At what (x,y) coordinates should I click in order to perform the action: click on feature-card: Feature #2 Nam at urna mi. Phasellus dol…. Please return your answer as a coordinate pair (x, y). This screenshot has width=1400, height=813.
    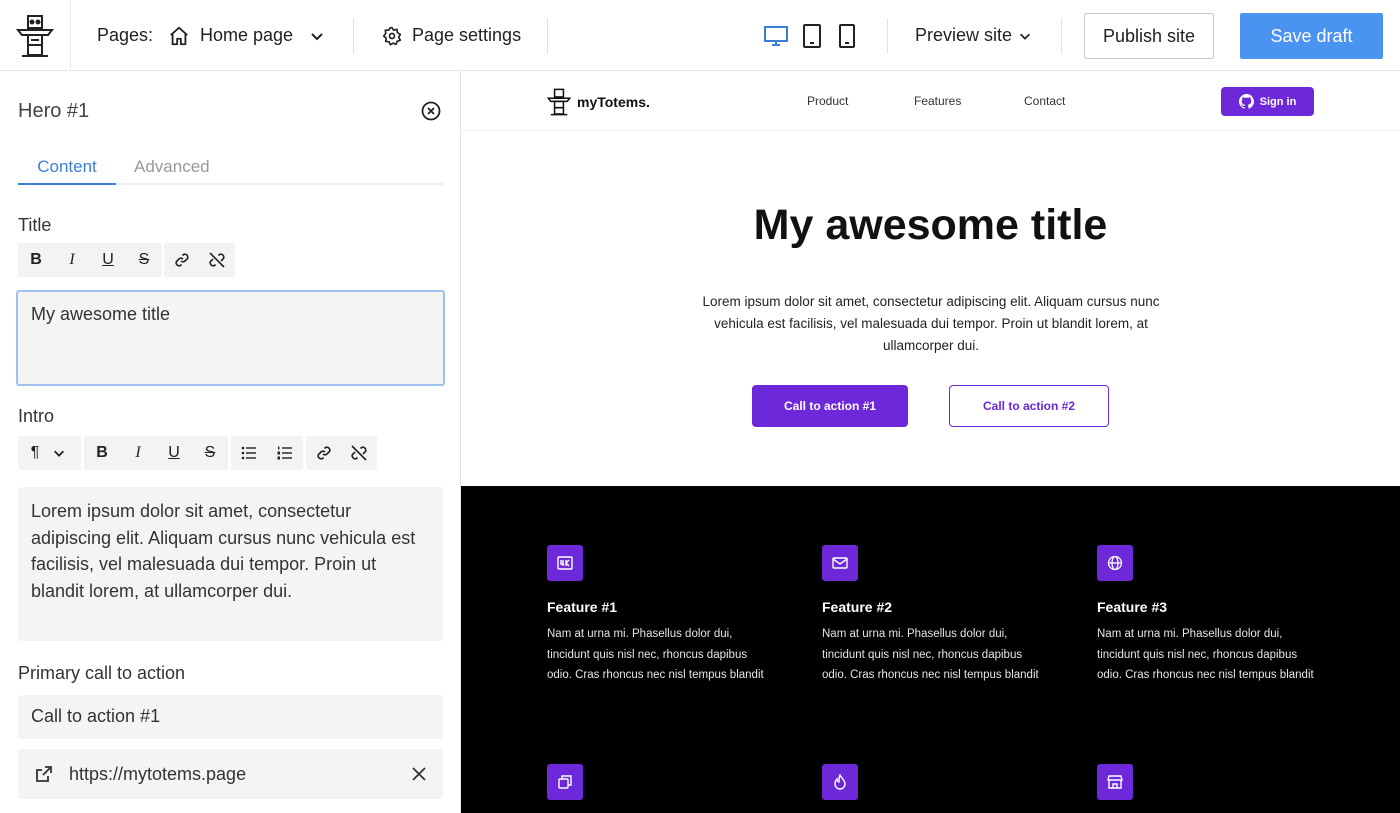
    Looking at the image, I should click on (932, 615).